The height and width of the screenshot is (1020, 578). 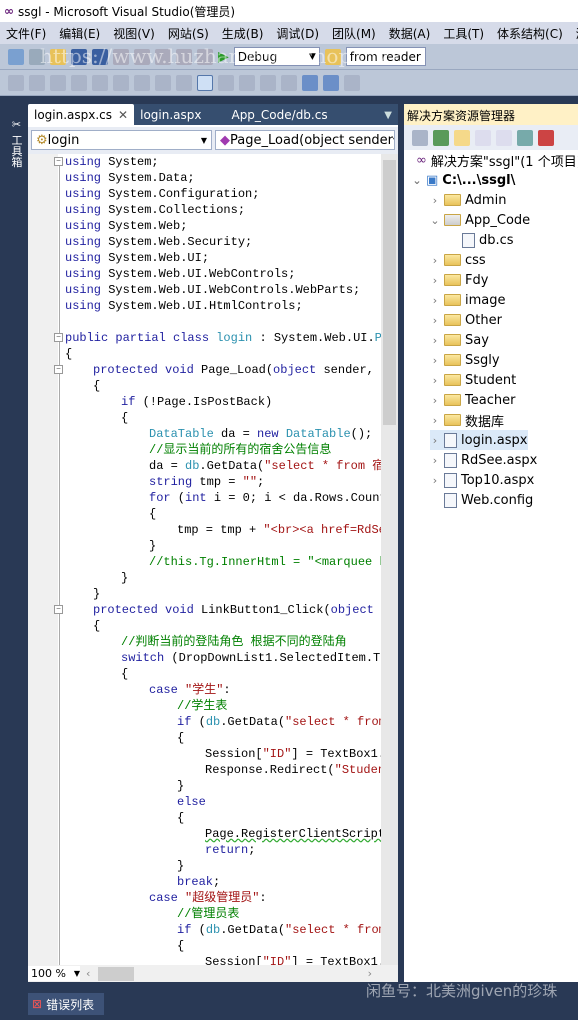 What do you see at coordinates (121, 140) in the screenshot?
I see `class-dropdown: ⚙login ▼` at bounding box center [121, 140].